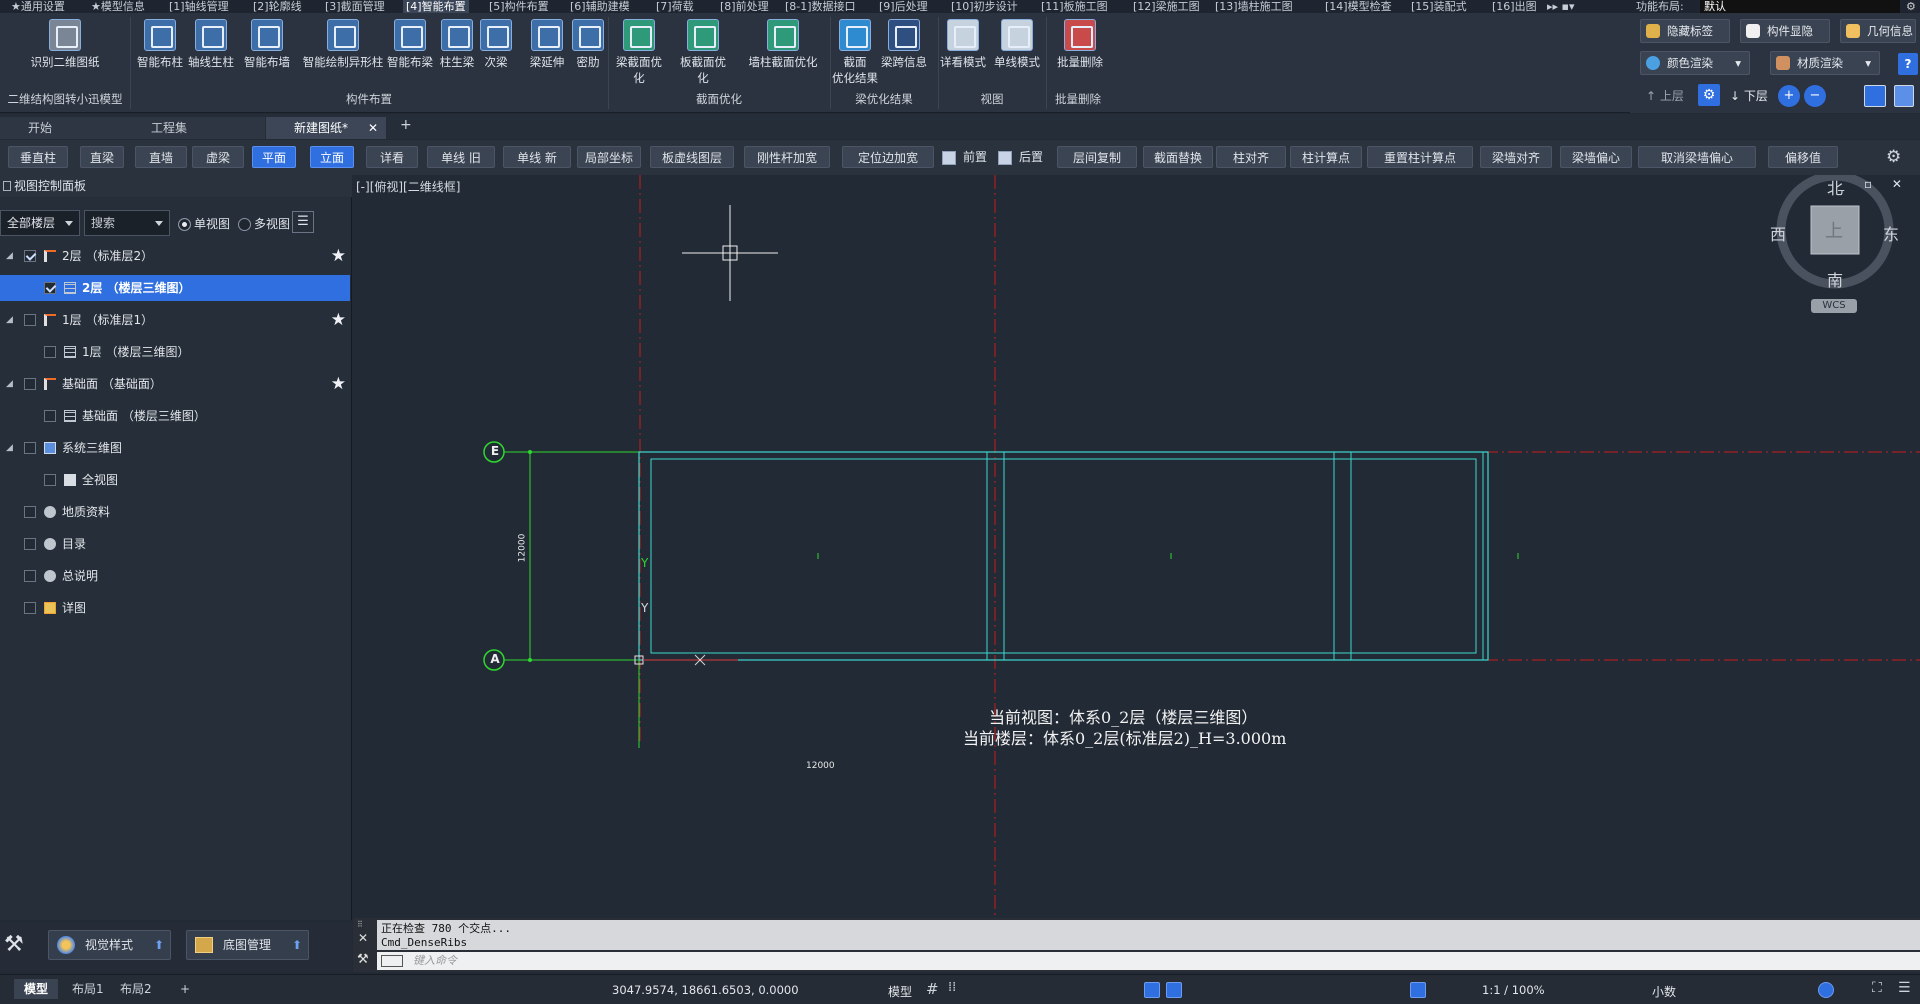 Image resolution: width=1920 pixels, height=1004 pixels. Describe the element at coordinates (67, 128) in the screenshot. I see `tab-start: 开始` at that location.